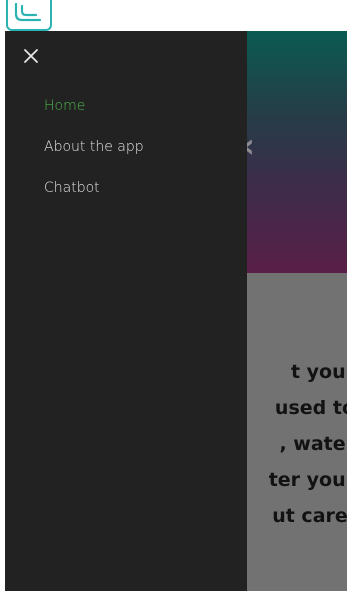 The width and height of the screenshot is (351, 591). I want to click on close-icon, so click(32, 57).